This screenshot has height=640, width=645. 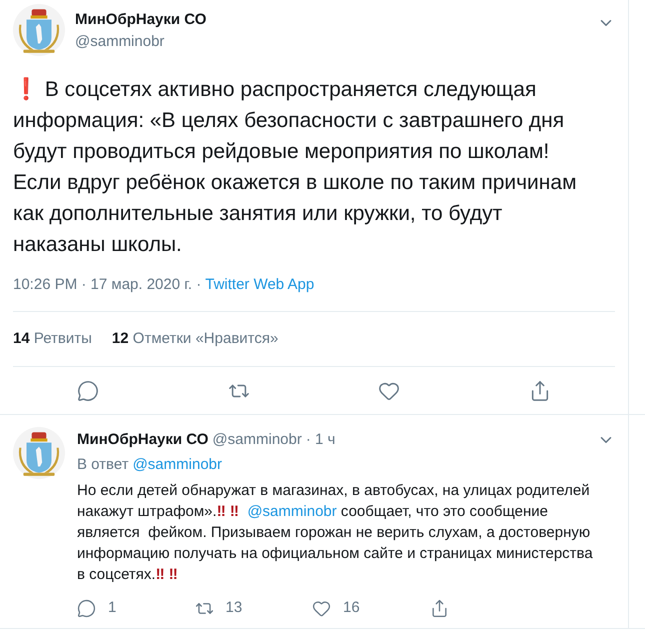 I want to click on stat-link: 14 Ретвиты, so click(x=52, y=339).